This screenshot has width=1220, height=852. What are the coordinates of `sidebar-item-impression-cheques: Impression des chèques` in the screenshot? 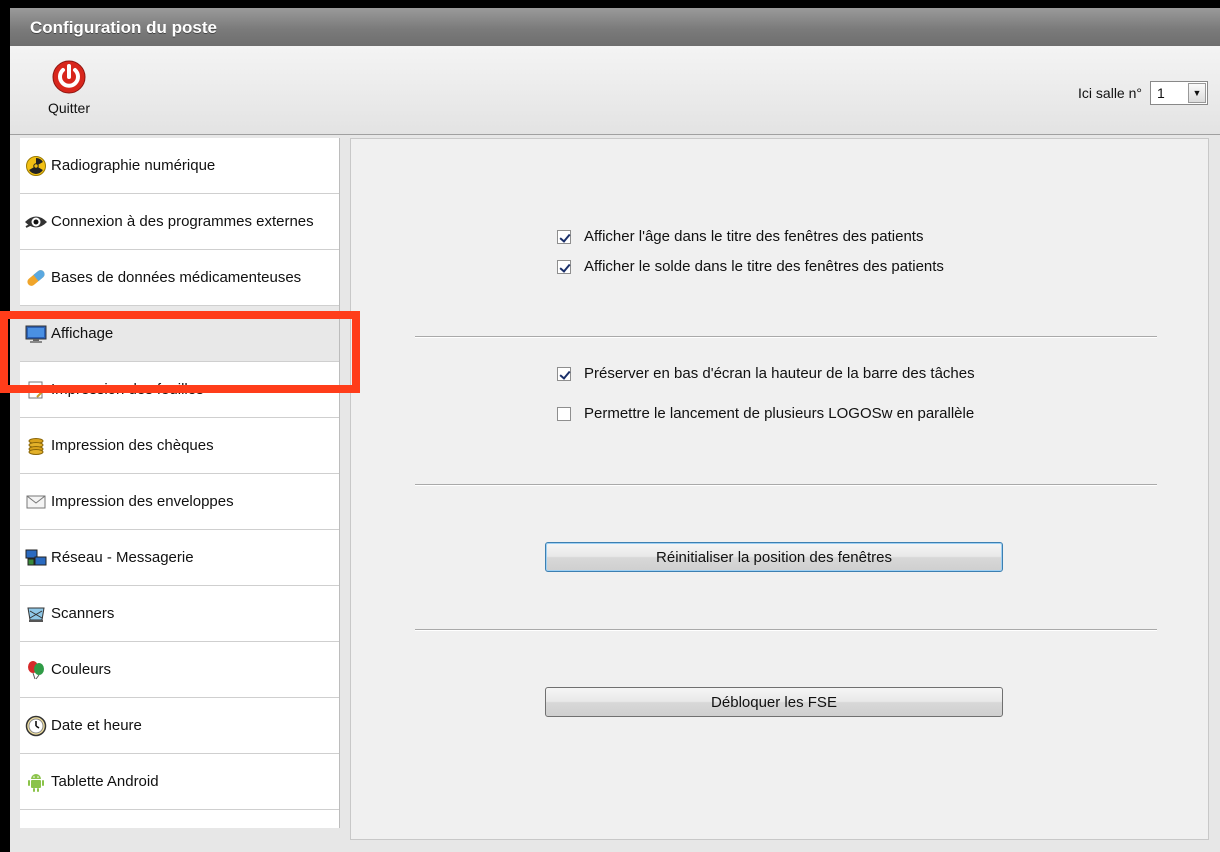 It's located at (179, 446).